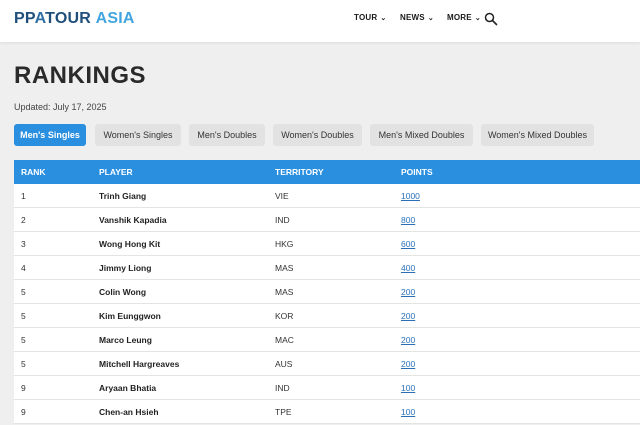 Image resolution: width=640 pixels, height=425 pixels. Describe the element at coordinates (459, 17) in the screenshot. I see `nav-more-label: MORE` at that location.